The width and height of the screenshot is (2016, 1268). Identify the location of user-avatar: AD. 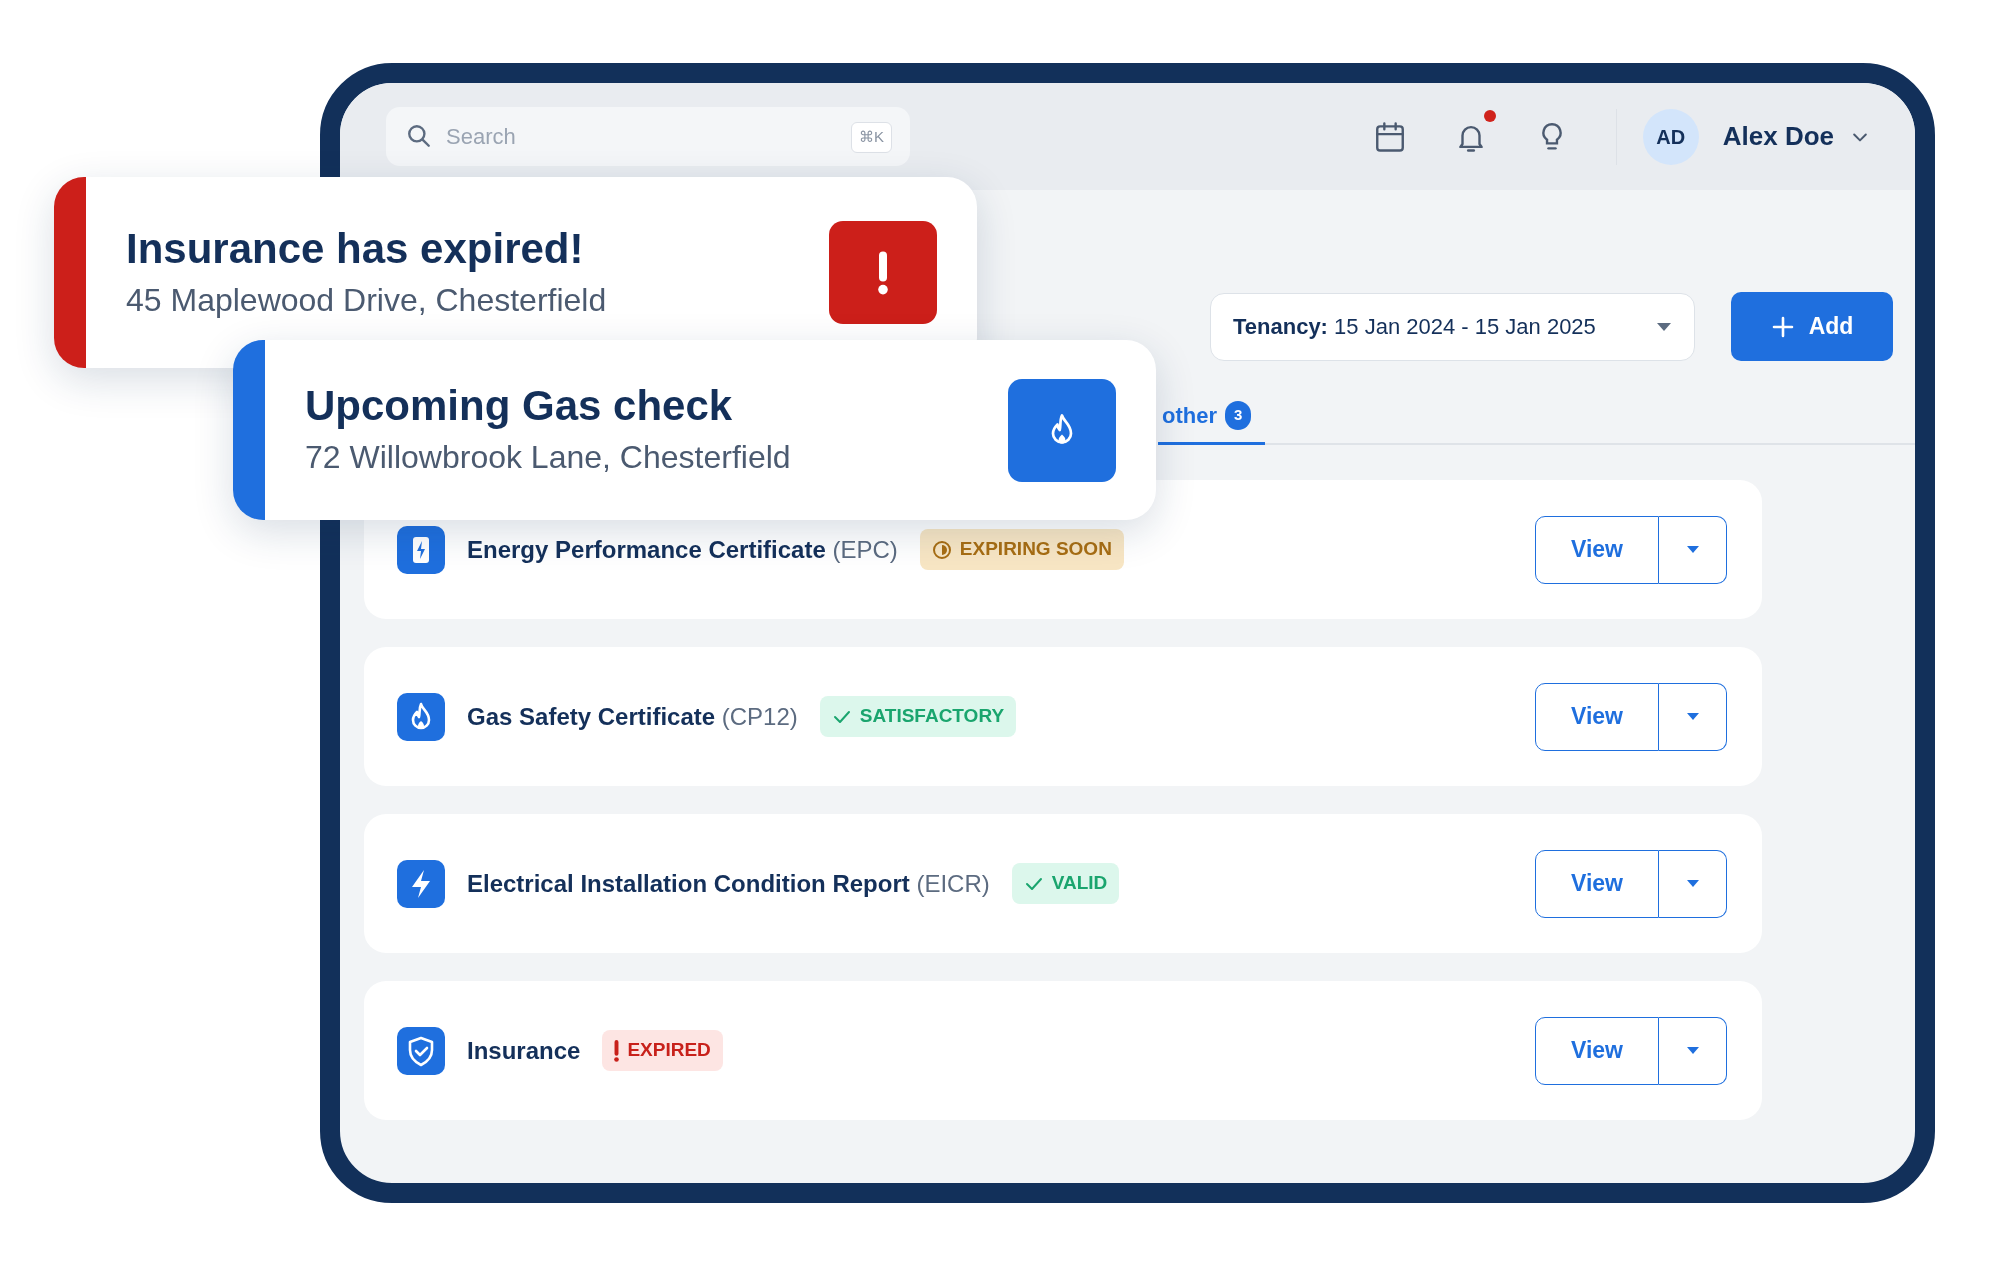
(1670, 136).